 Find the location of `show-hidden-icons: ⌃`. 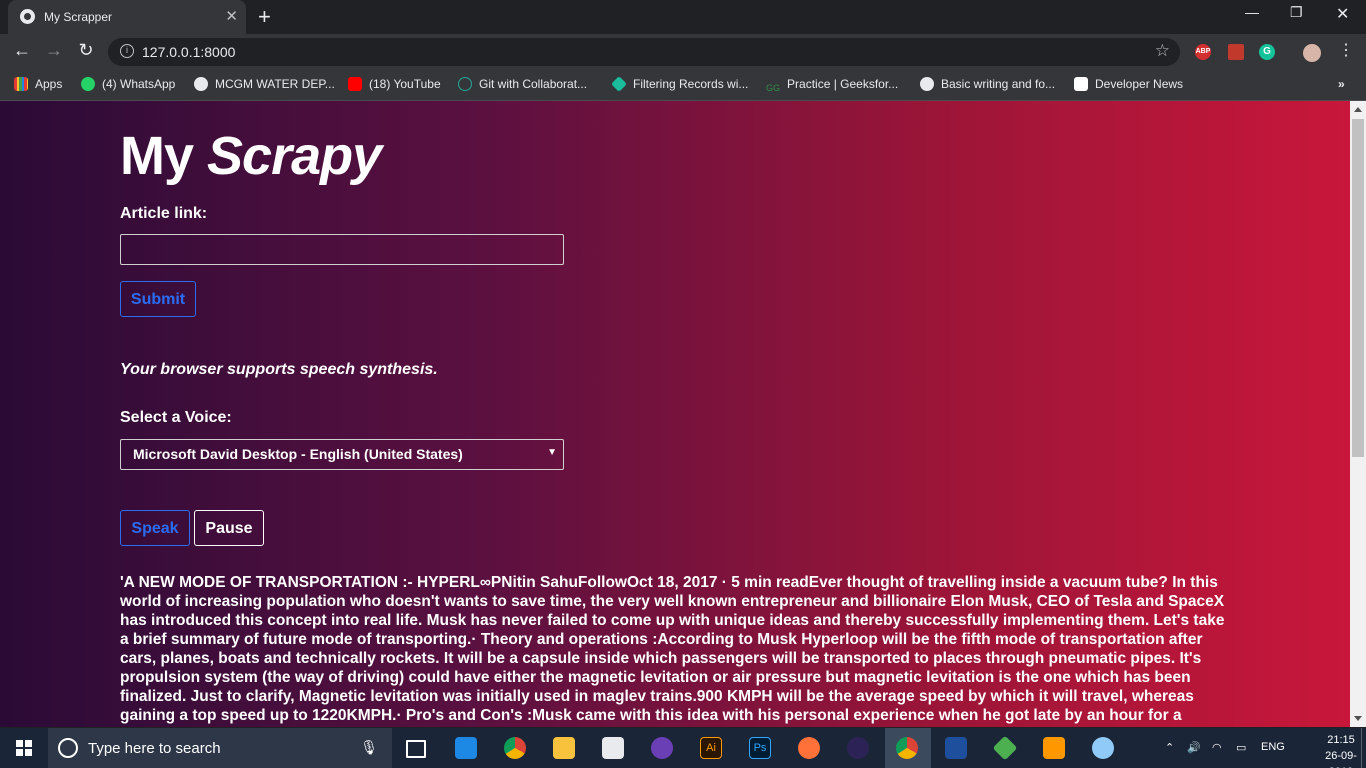

show-hidden-icons: ⌃ is located at coordinates (1169, 747).